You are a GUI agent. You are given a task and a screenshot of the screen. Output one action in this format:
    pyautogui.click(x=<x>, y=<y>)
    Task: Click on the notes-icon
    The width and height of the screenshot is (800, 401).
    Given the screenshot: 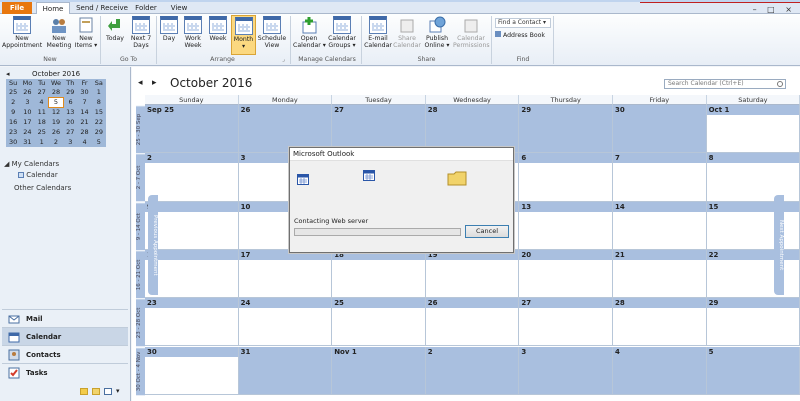 What is the action you would take?
    pyautogui.click(x=84, y=391)
    